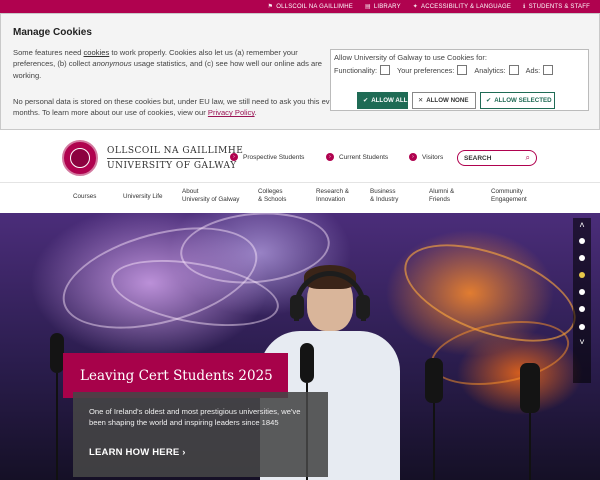 This screenshot has height=480, width=600. What do you see at coordinates (384, 196) in the screenshot?
I see `nav-business: Business & Industry` at bounding box center [384, 196].